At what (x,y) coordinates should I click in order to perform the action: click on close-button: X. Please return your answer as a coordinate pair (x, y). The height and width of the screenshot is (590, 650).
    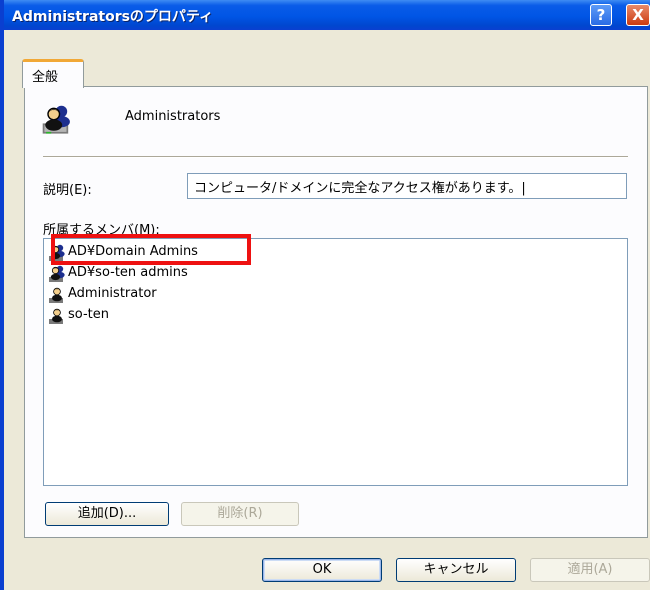
    Looking at the image, I should click on (638, 15).